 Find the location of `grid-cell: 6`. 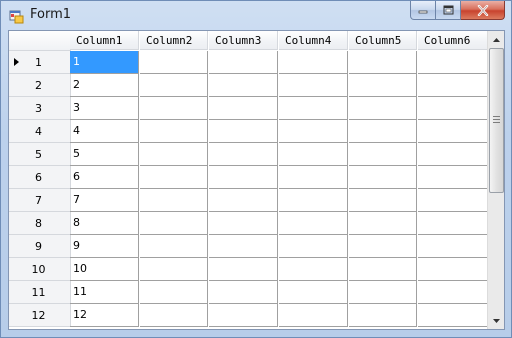

grid-cell: 6 is located at coordinates (104, 177).